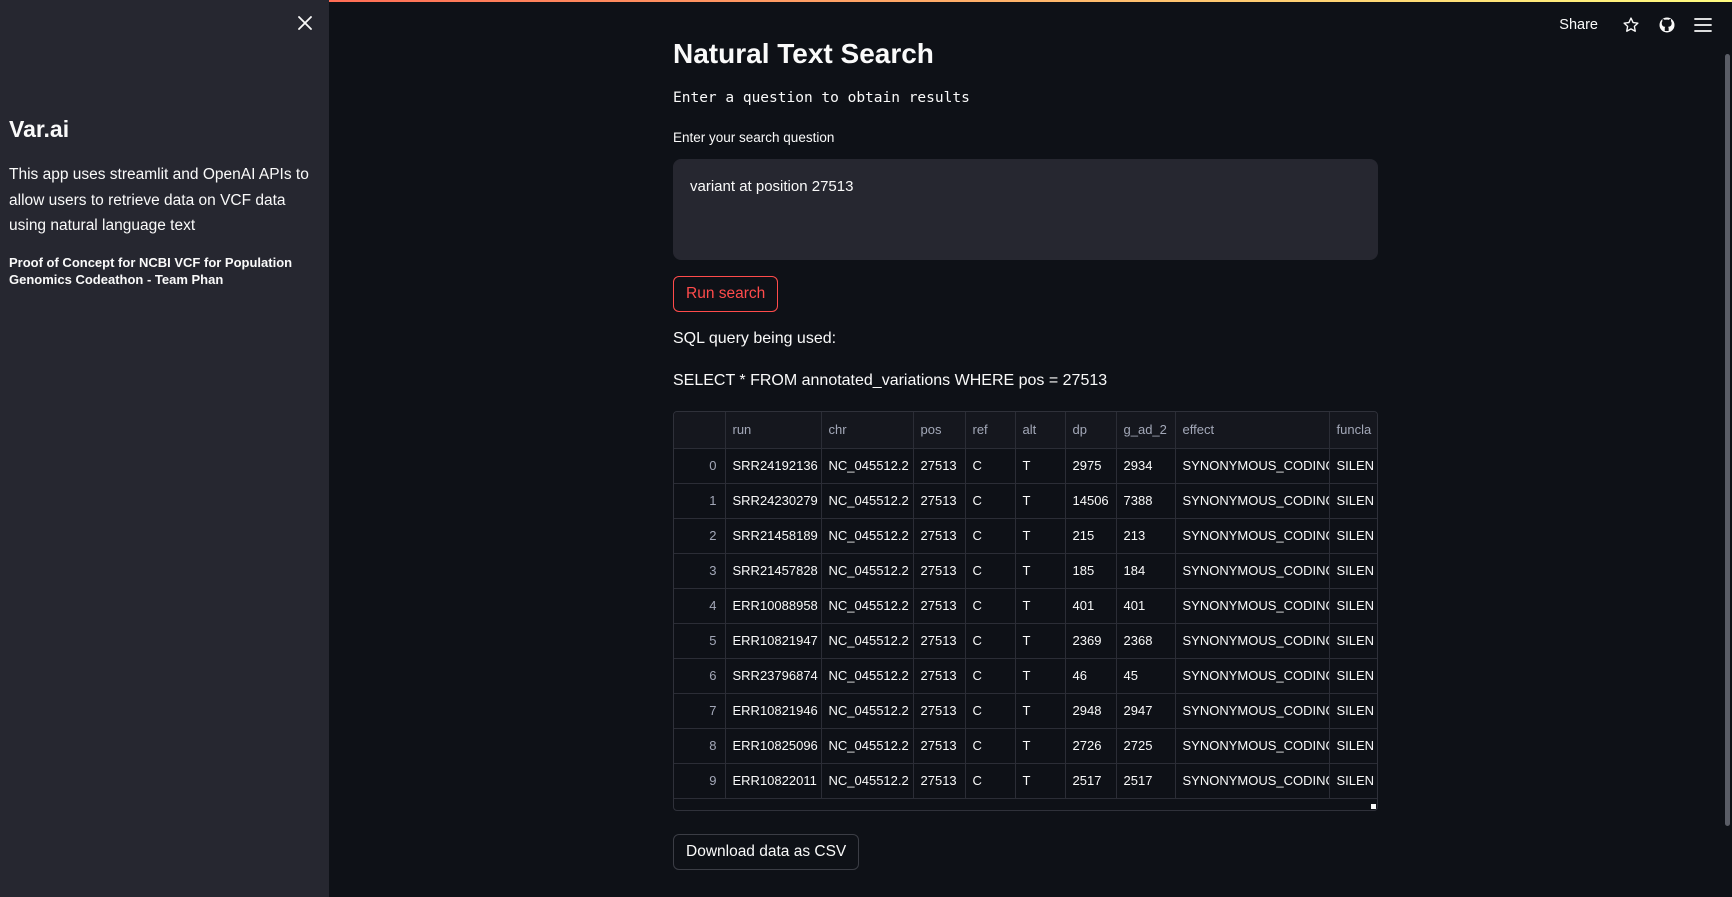 Image resolution: width=1732 pixels, height=897 pixels. I want to click on table-cell-dp: 215, so click(1091, 536).